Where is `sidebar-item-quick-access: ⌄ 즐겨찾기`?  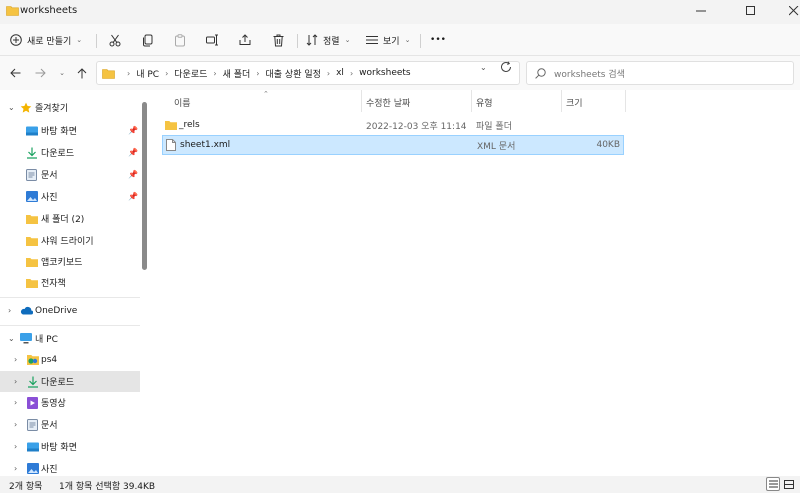
sidebar-item-quick-access: ⌄ 즐겨찾기 is located at coordinates (70, 107).